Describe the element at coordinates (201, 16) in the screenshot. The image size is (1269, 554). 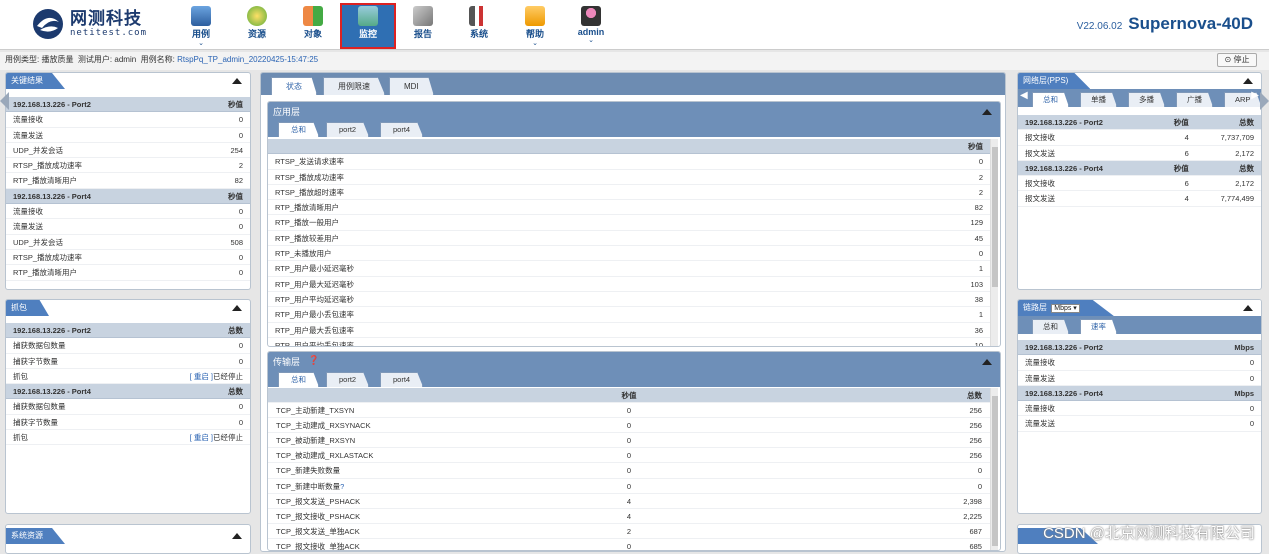
I see `monitor-icon` at that location.